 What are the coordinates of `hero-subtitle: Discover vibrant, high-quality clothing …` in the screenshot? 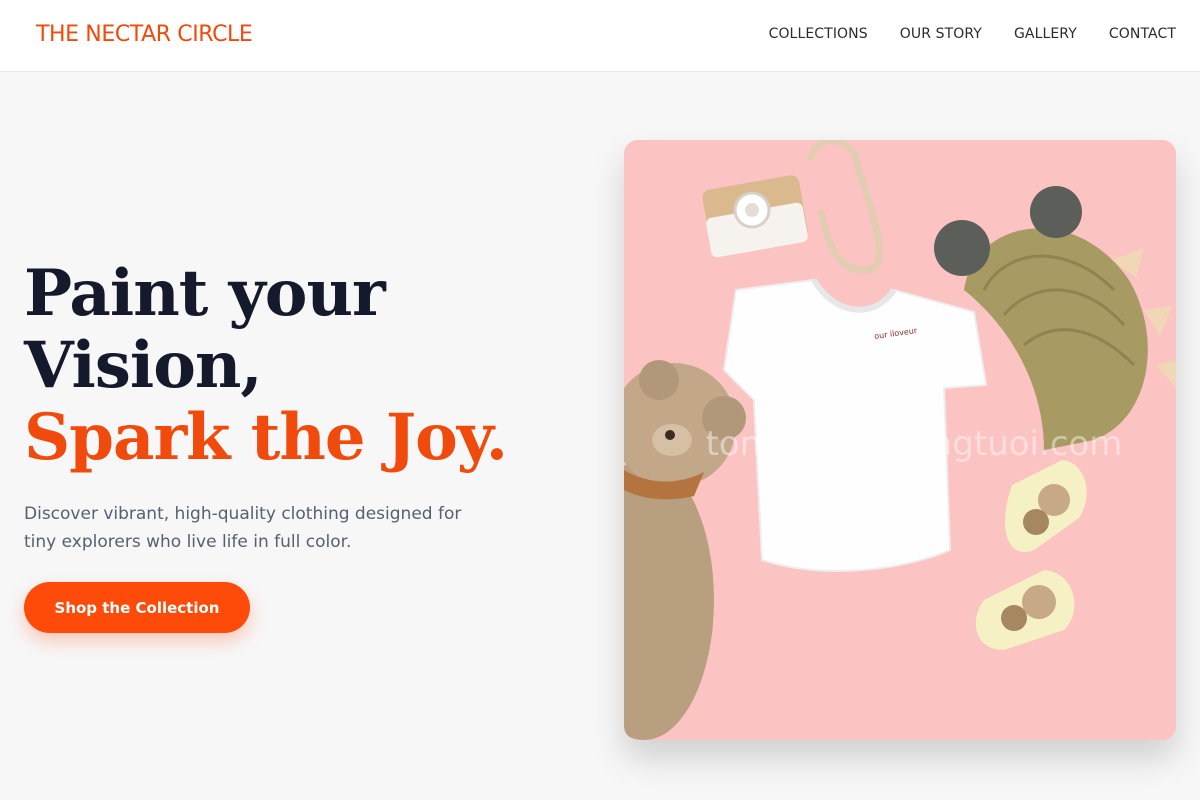 It's located at (243, 528).